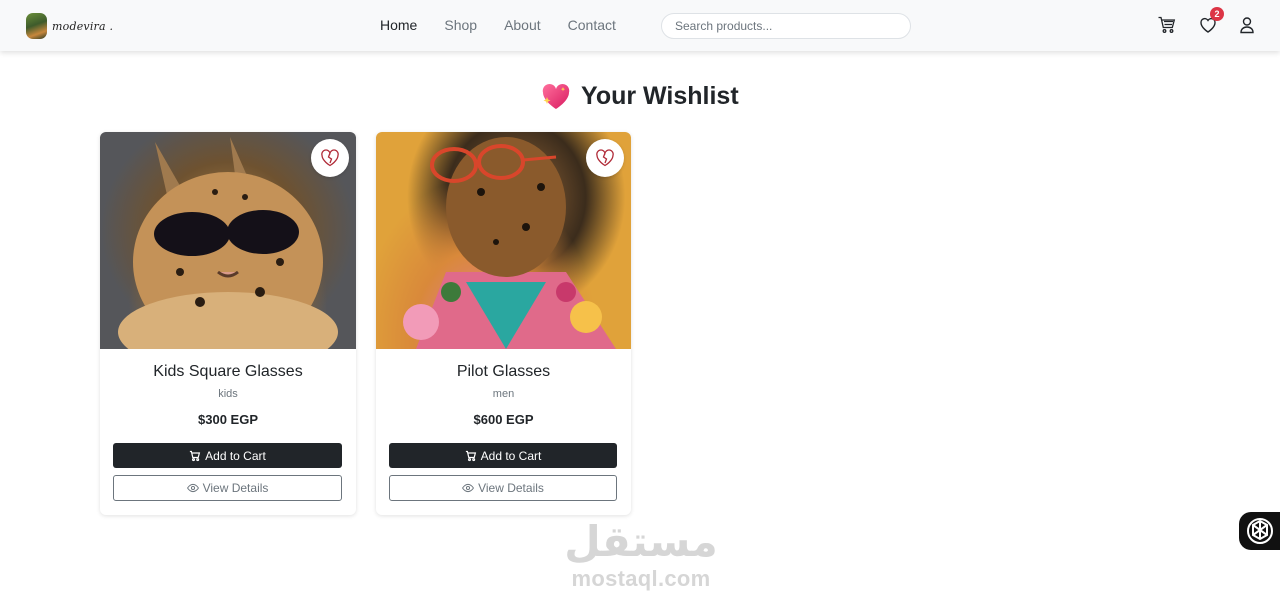 The width and height of the screenshot is (1280, 605). I want to click on product-name: Kids Square Glasses, so click(228, 371).